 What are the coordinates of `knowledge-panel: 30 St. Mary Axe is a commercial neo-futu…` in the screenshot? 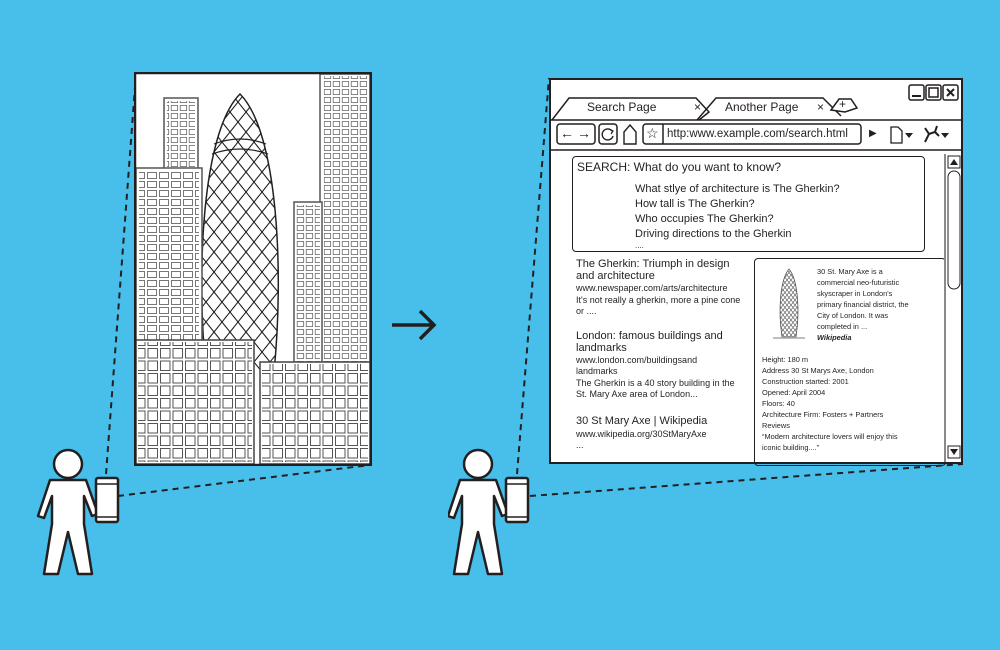 It's located at (850, 362).